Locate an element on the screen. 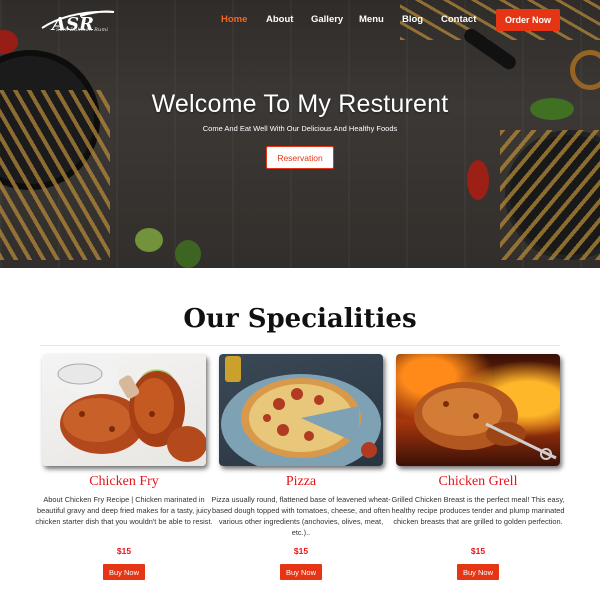 This screenshot has width=600, height=600. card-title: Chicken Grell is located at coordinates (478, 481).